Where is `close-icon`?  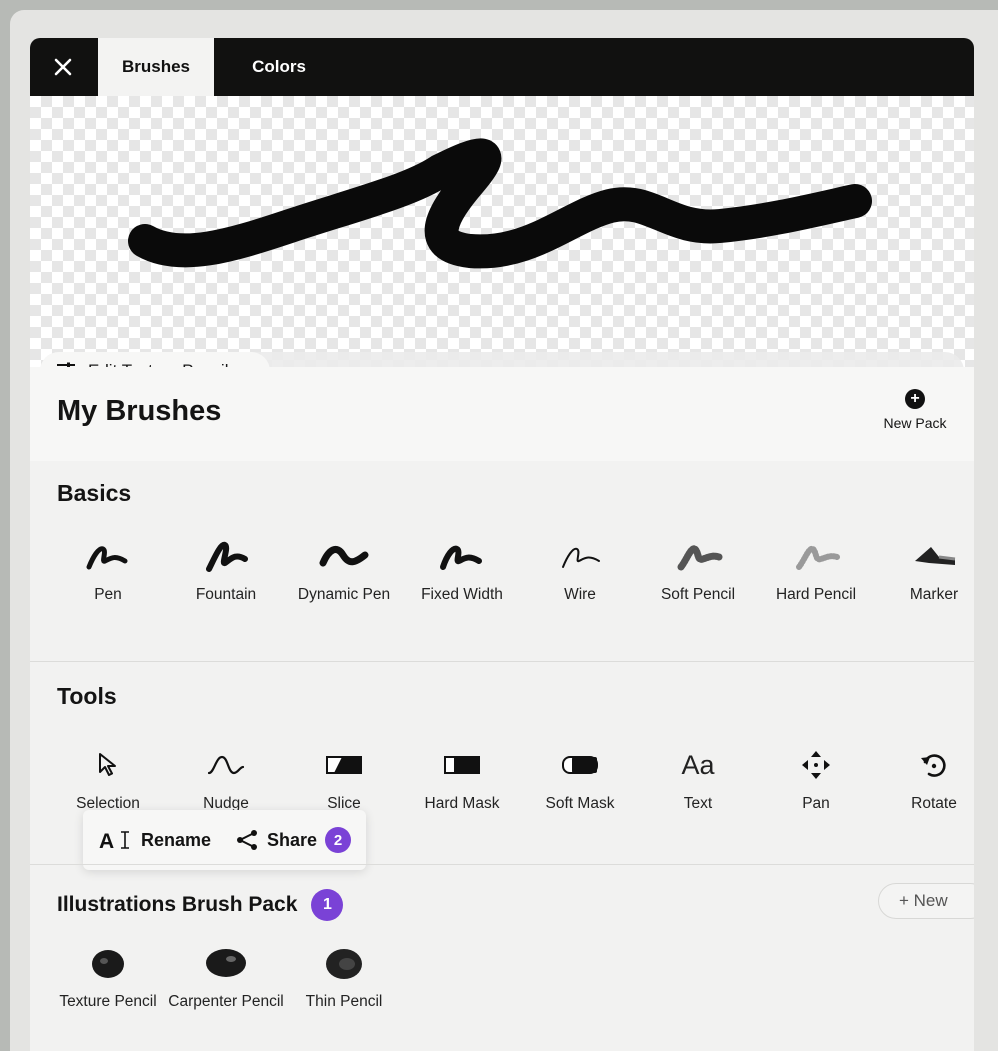 close-icon is located at coordinates (63, 67).